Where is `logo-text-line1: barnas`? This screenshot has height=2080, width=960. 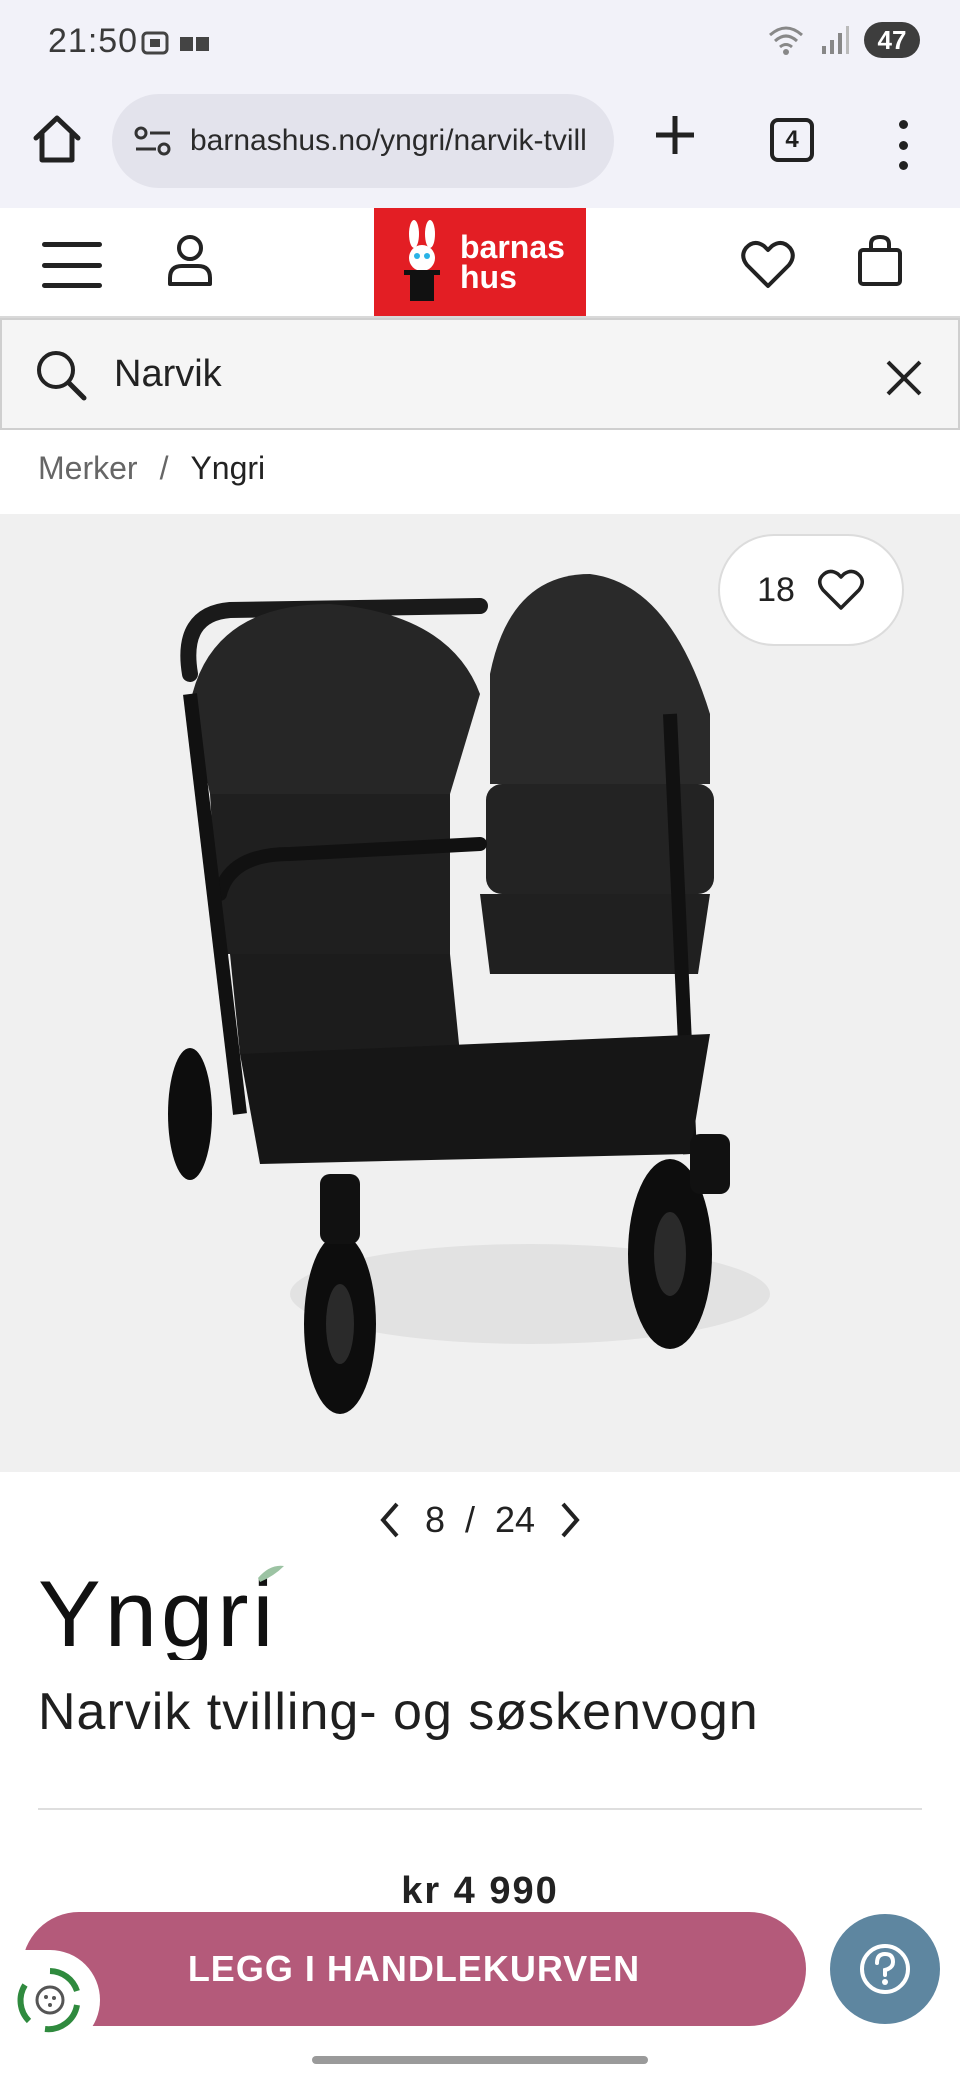
logo-text-line1: barnas is located at coordinates (512, 247).